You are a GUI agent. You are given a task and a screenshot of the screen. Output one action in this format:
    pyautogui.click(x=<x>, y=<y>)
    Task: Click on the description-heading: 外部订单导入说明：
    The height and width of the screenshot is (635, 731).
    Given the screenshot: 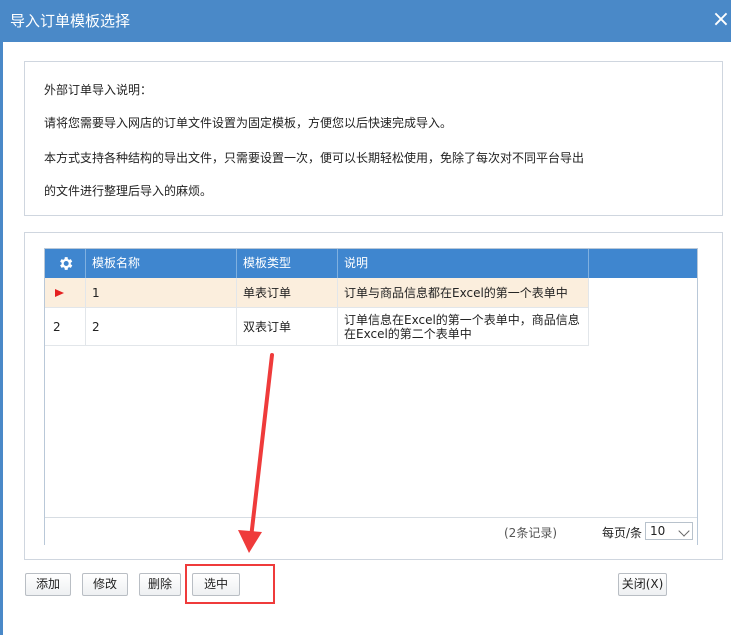 What is the action you would take?
    pyautogui.click(x=98, y=90)
    